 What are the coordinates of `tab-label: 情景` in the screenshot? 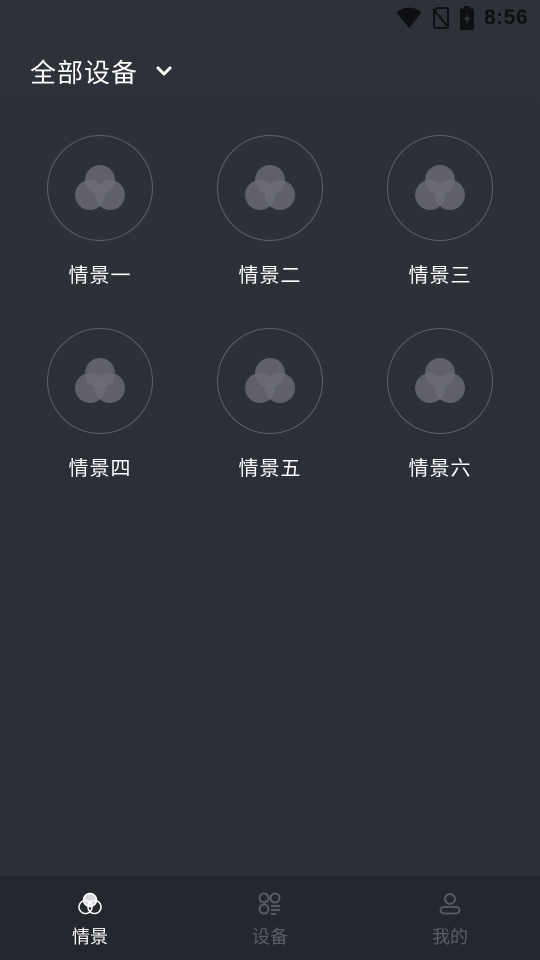 It's located at (90, 937).